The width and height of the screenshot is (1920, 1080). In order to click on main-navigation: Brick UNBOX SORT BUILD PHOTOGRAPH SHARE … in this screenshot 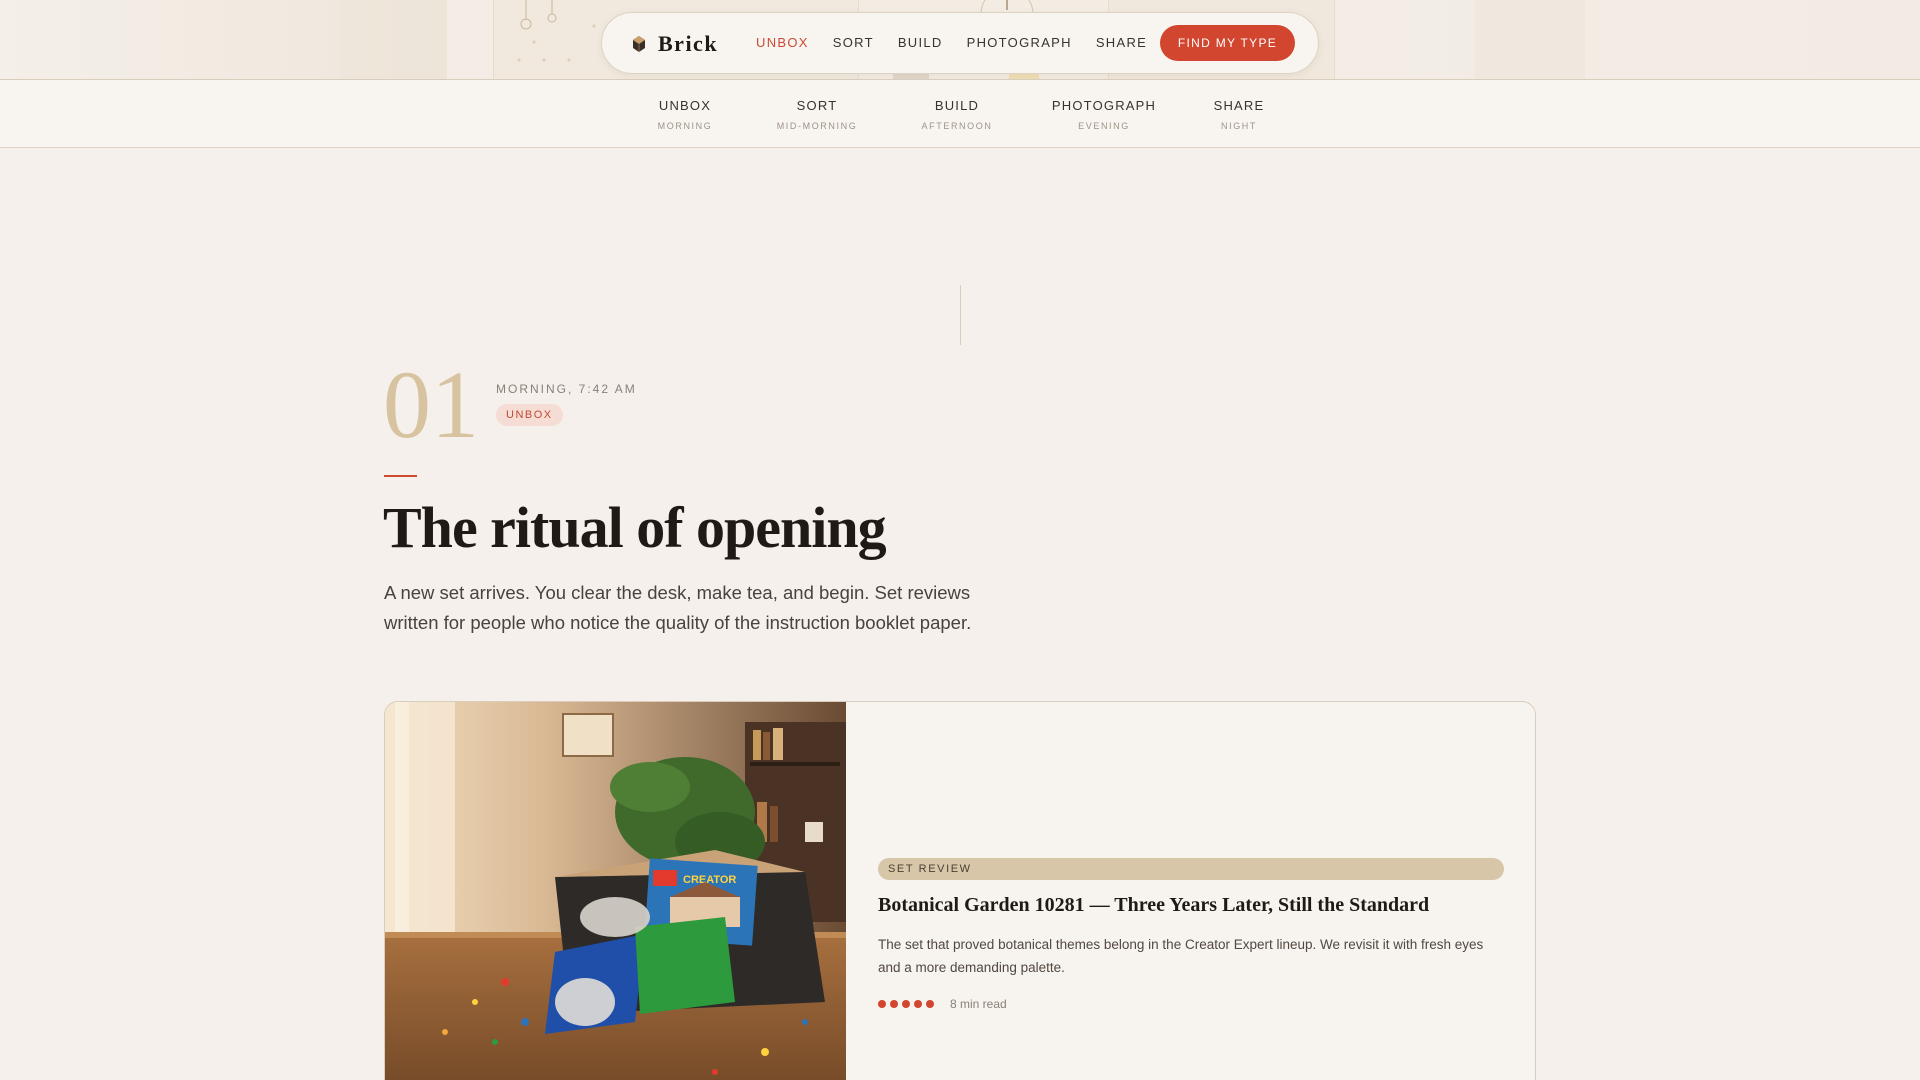, I will do `click(960, 43)`.